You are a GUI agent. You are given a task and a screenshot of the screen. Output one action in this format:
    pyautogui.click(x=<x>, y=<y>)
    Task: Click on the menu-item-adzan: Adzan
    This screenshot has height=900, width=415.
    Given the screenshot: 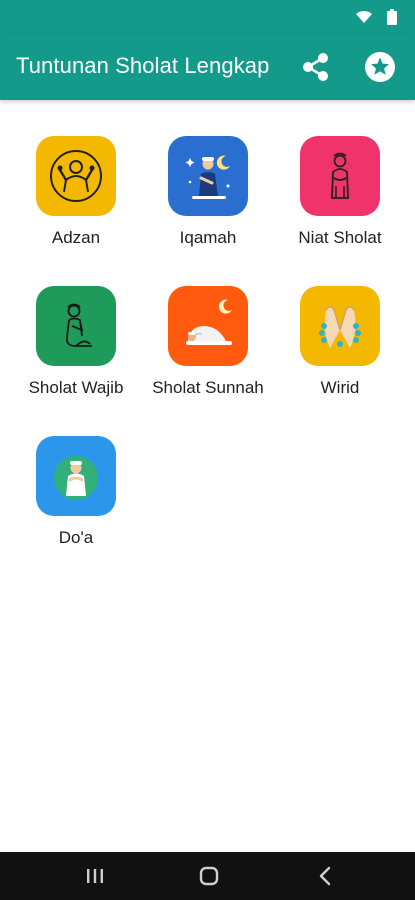 What is the action you would take?
    pyautogui.click(x=76, y=173)
    